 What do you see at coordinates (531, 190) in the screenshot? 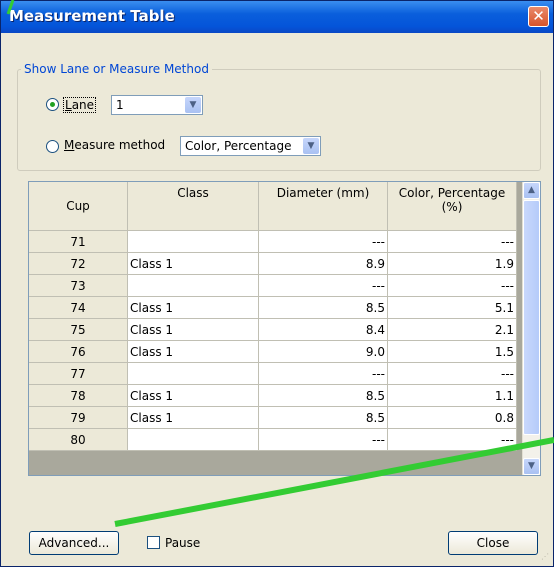
I see `chevron-up-icon: ▲` at bounding box center [531, 190].